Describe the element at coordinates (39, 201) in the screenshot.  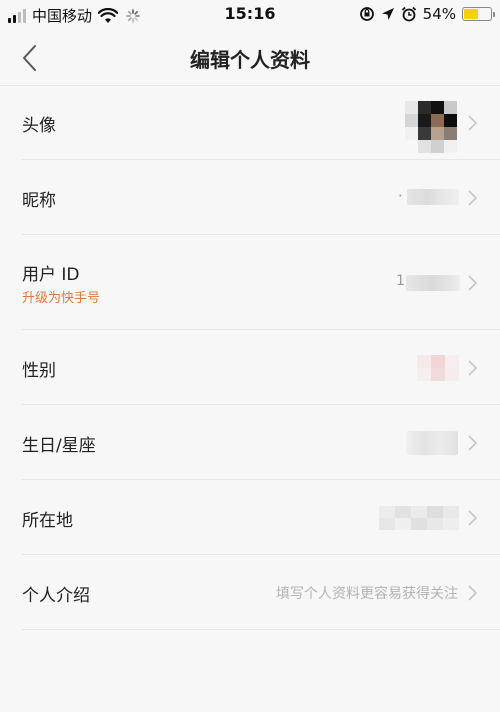
I see `row-label-nickname: 昵称` at that location.